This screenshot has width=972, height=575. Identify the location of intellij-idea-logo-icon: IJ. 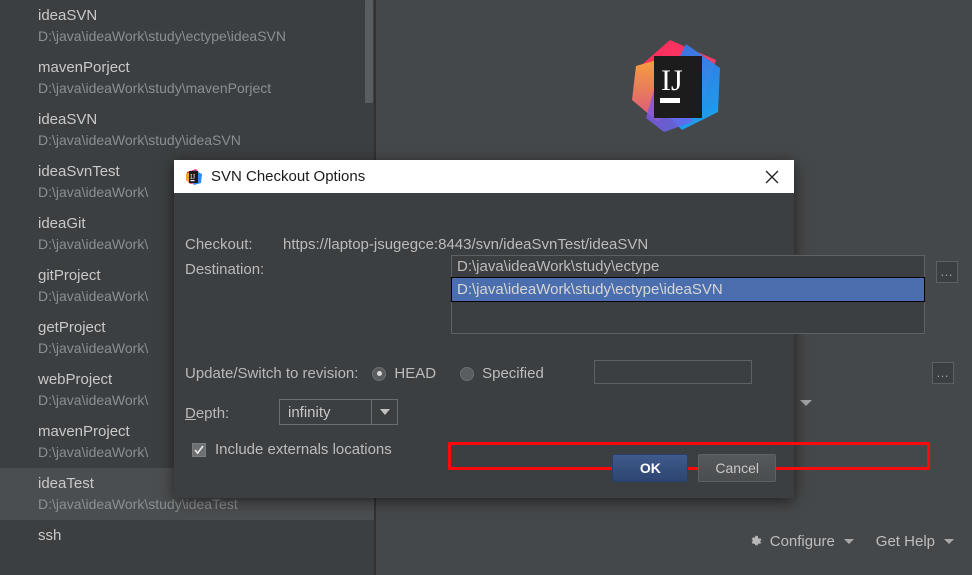
(676, 86).